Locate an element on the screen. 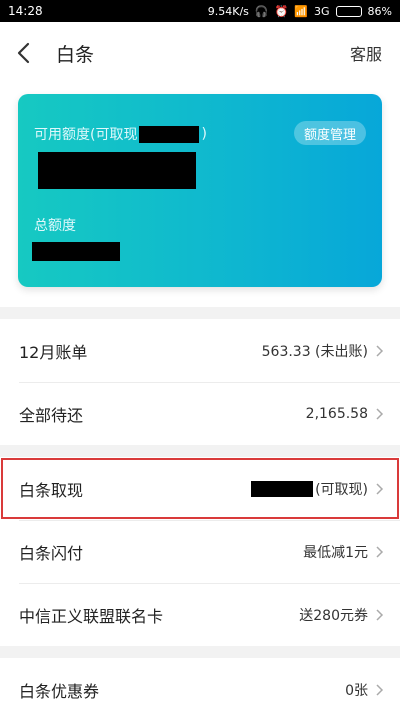 The height and width of the screenshot is (721, 400). list-item-coupons: 白条优惠券 0张 is located at coordinates (200, 689).